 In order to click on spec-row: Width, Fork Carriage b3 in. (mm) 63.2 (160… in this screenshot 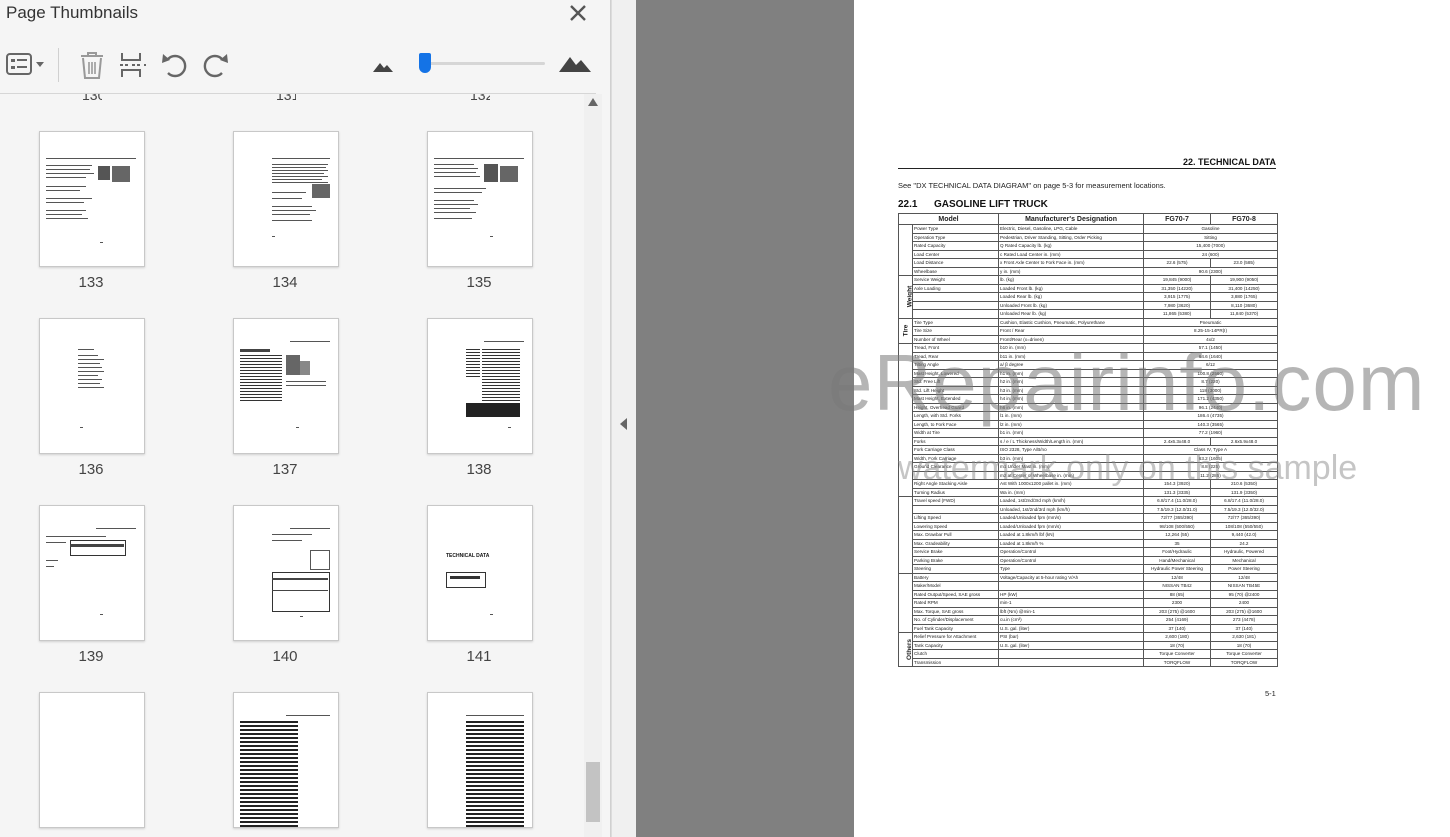, I will do `click(1089, 458)`.